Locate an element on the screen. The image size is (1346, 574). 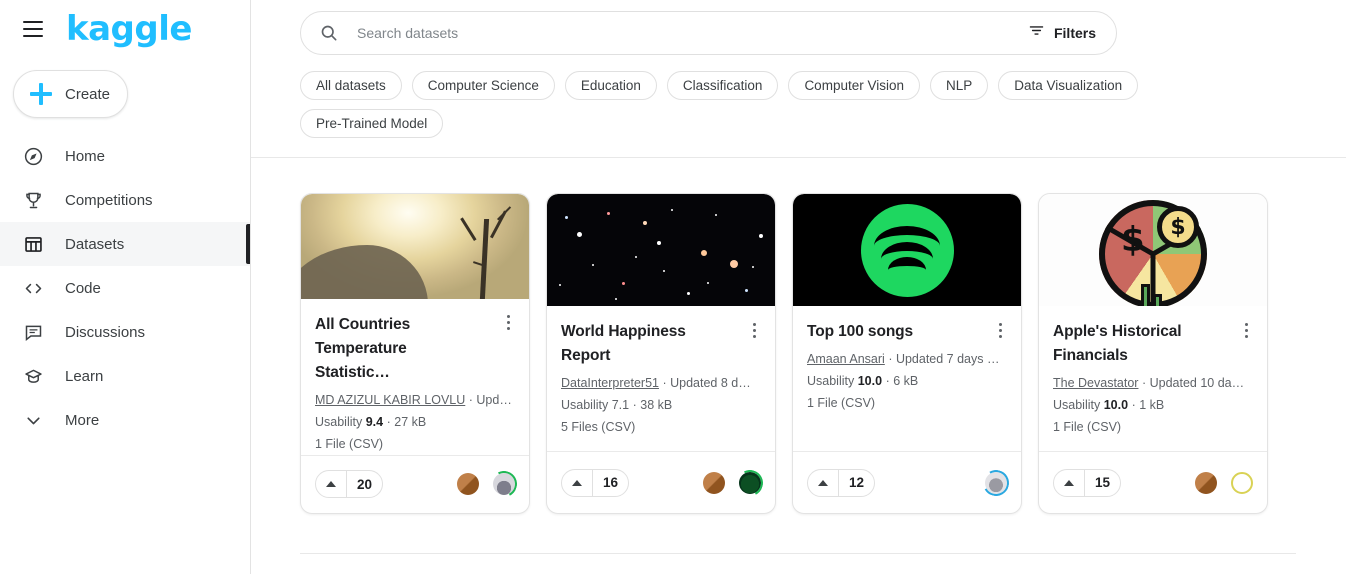
dataset-author: The Devastator is located at coordinates (1095, 383).